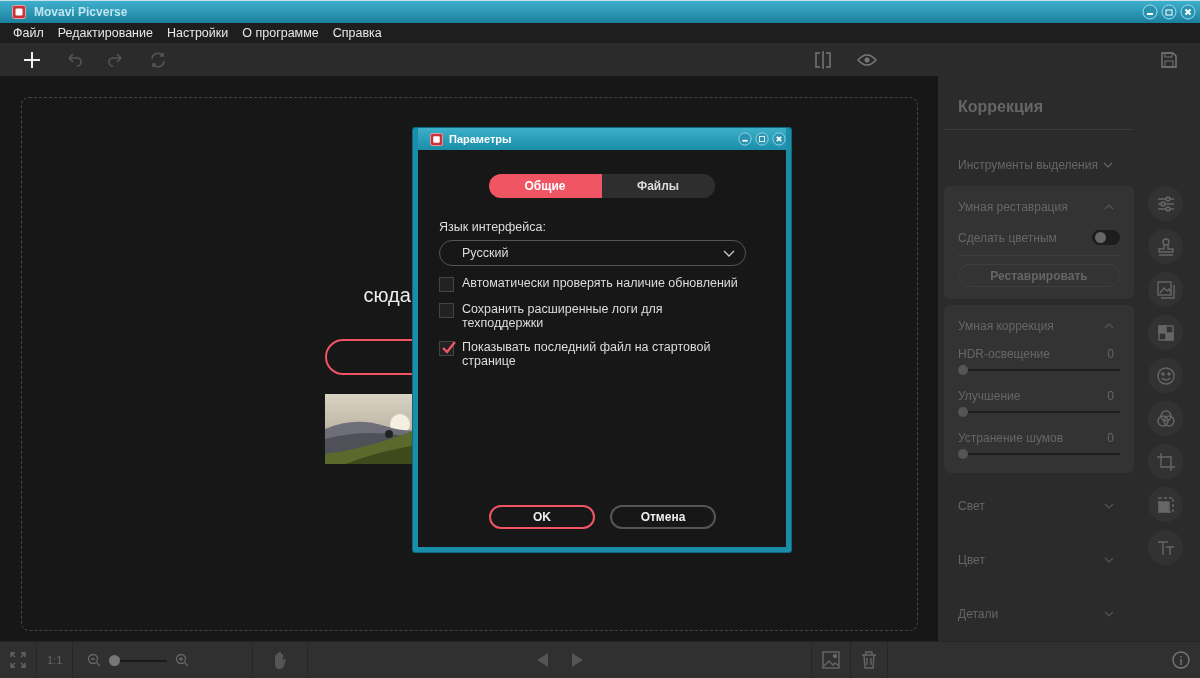 The image size is (1200, 678). Describe the element at coordinates (74, 59) in the screenshot. I see `undo-icon` at that location.